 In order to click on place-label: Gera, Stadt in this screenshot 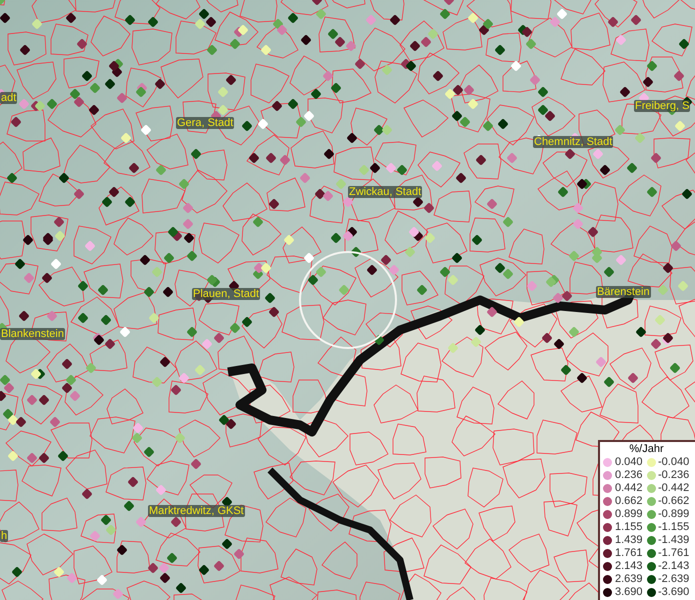, I will do `click(205, 123)`.